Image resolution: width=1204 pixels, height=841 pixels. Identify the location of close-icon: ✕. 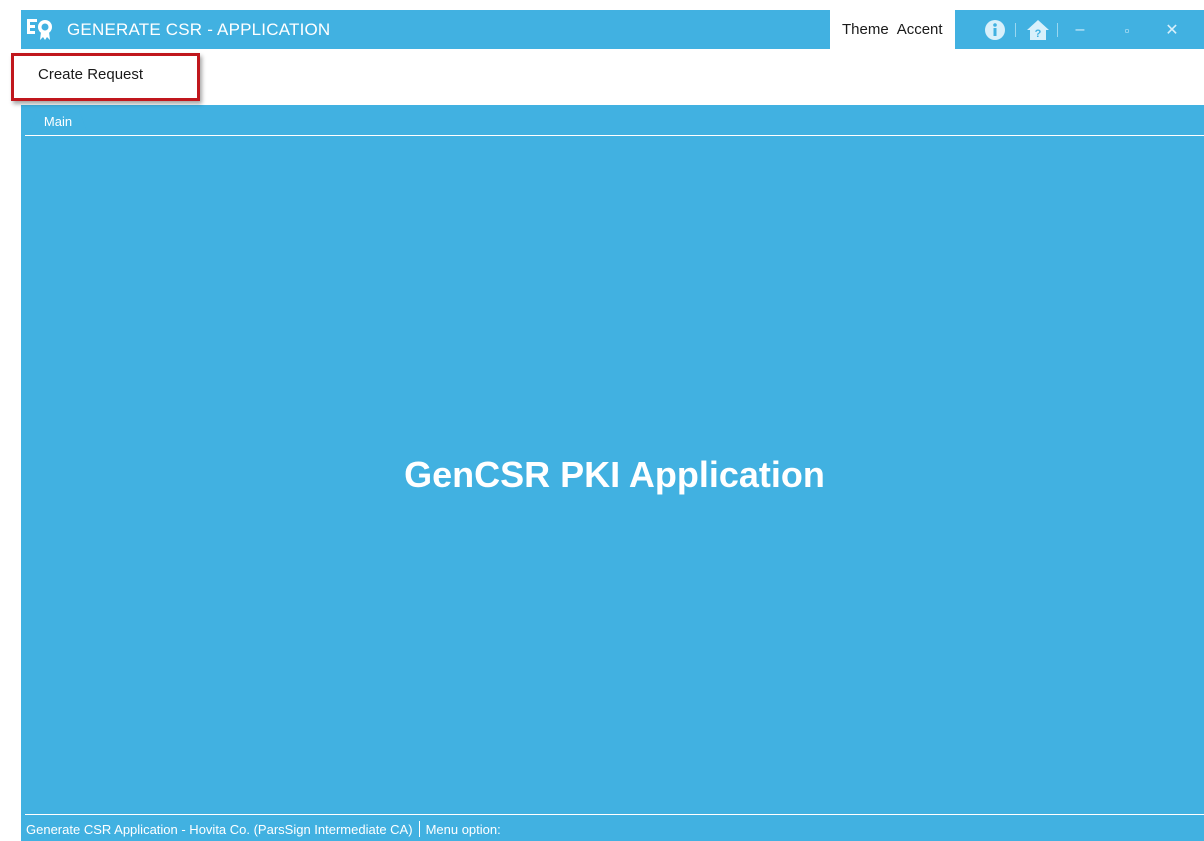
(1172, 30).